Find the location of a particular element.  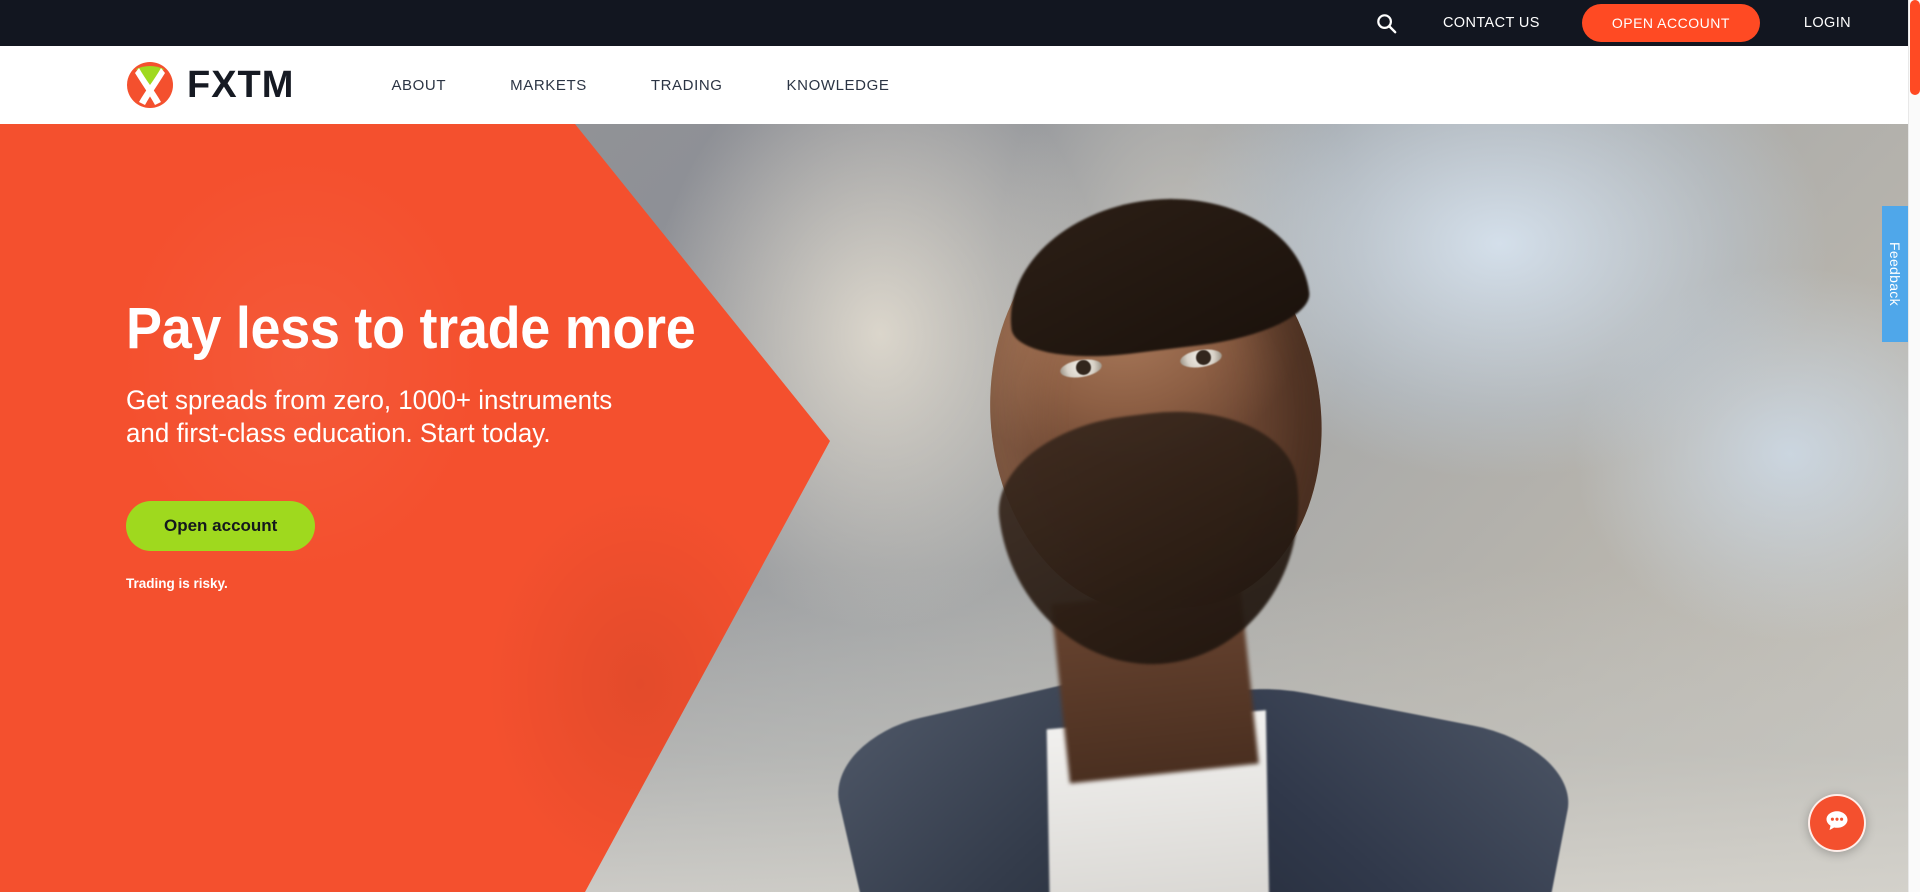

nav-item-trading: TRADING is located at coordinates (687, 85).